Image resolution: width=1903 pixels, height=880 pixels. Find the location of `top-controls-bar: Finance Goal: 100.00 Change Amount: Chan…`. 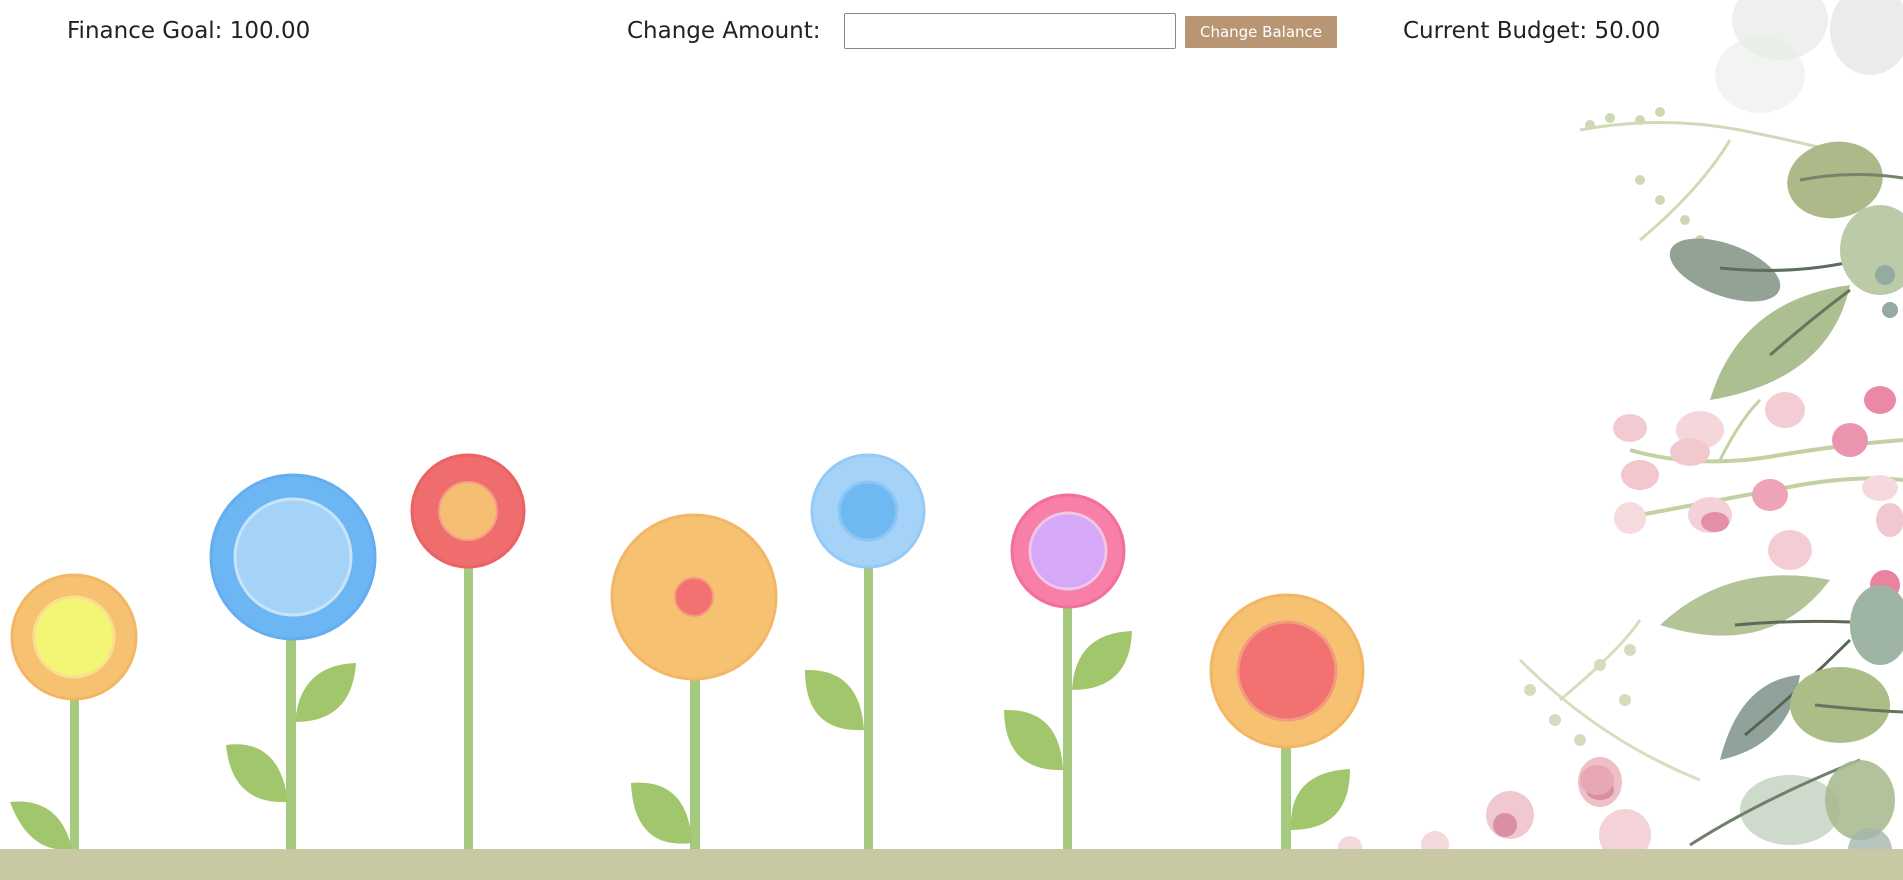

top-controls-bar: Finance Goal: 100.00 Change Amount: Chan… is located at coordinates (951, 35).